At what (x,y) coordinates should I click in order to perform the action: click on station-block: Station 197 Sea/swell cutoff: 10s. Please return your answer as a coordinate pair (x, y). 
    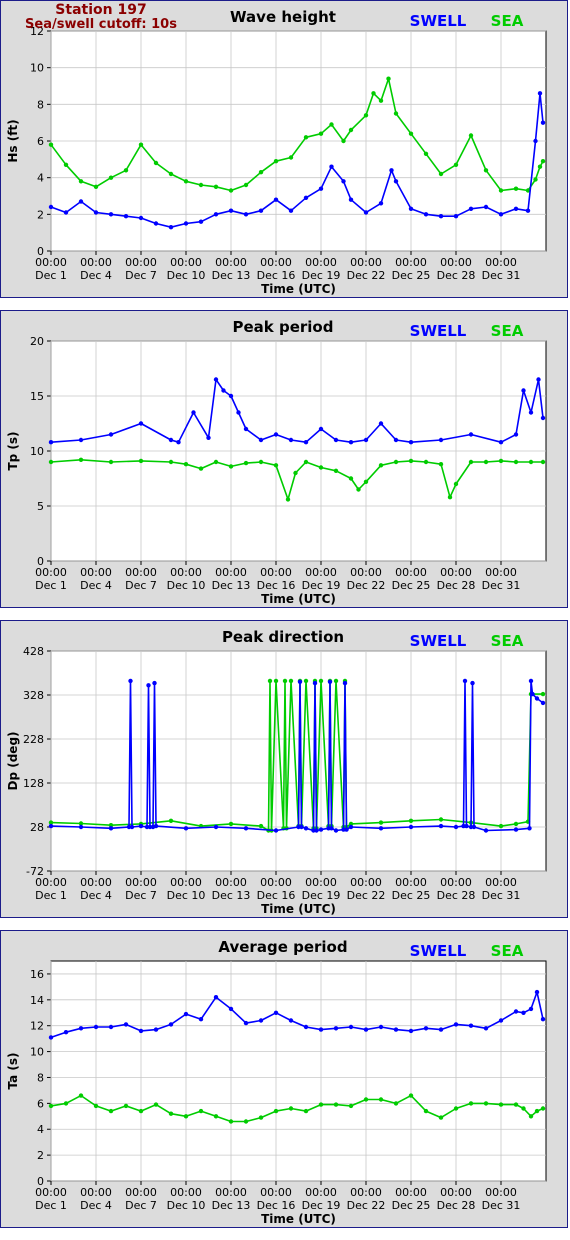
    Looking at the image, I should click on (101, 17).